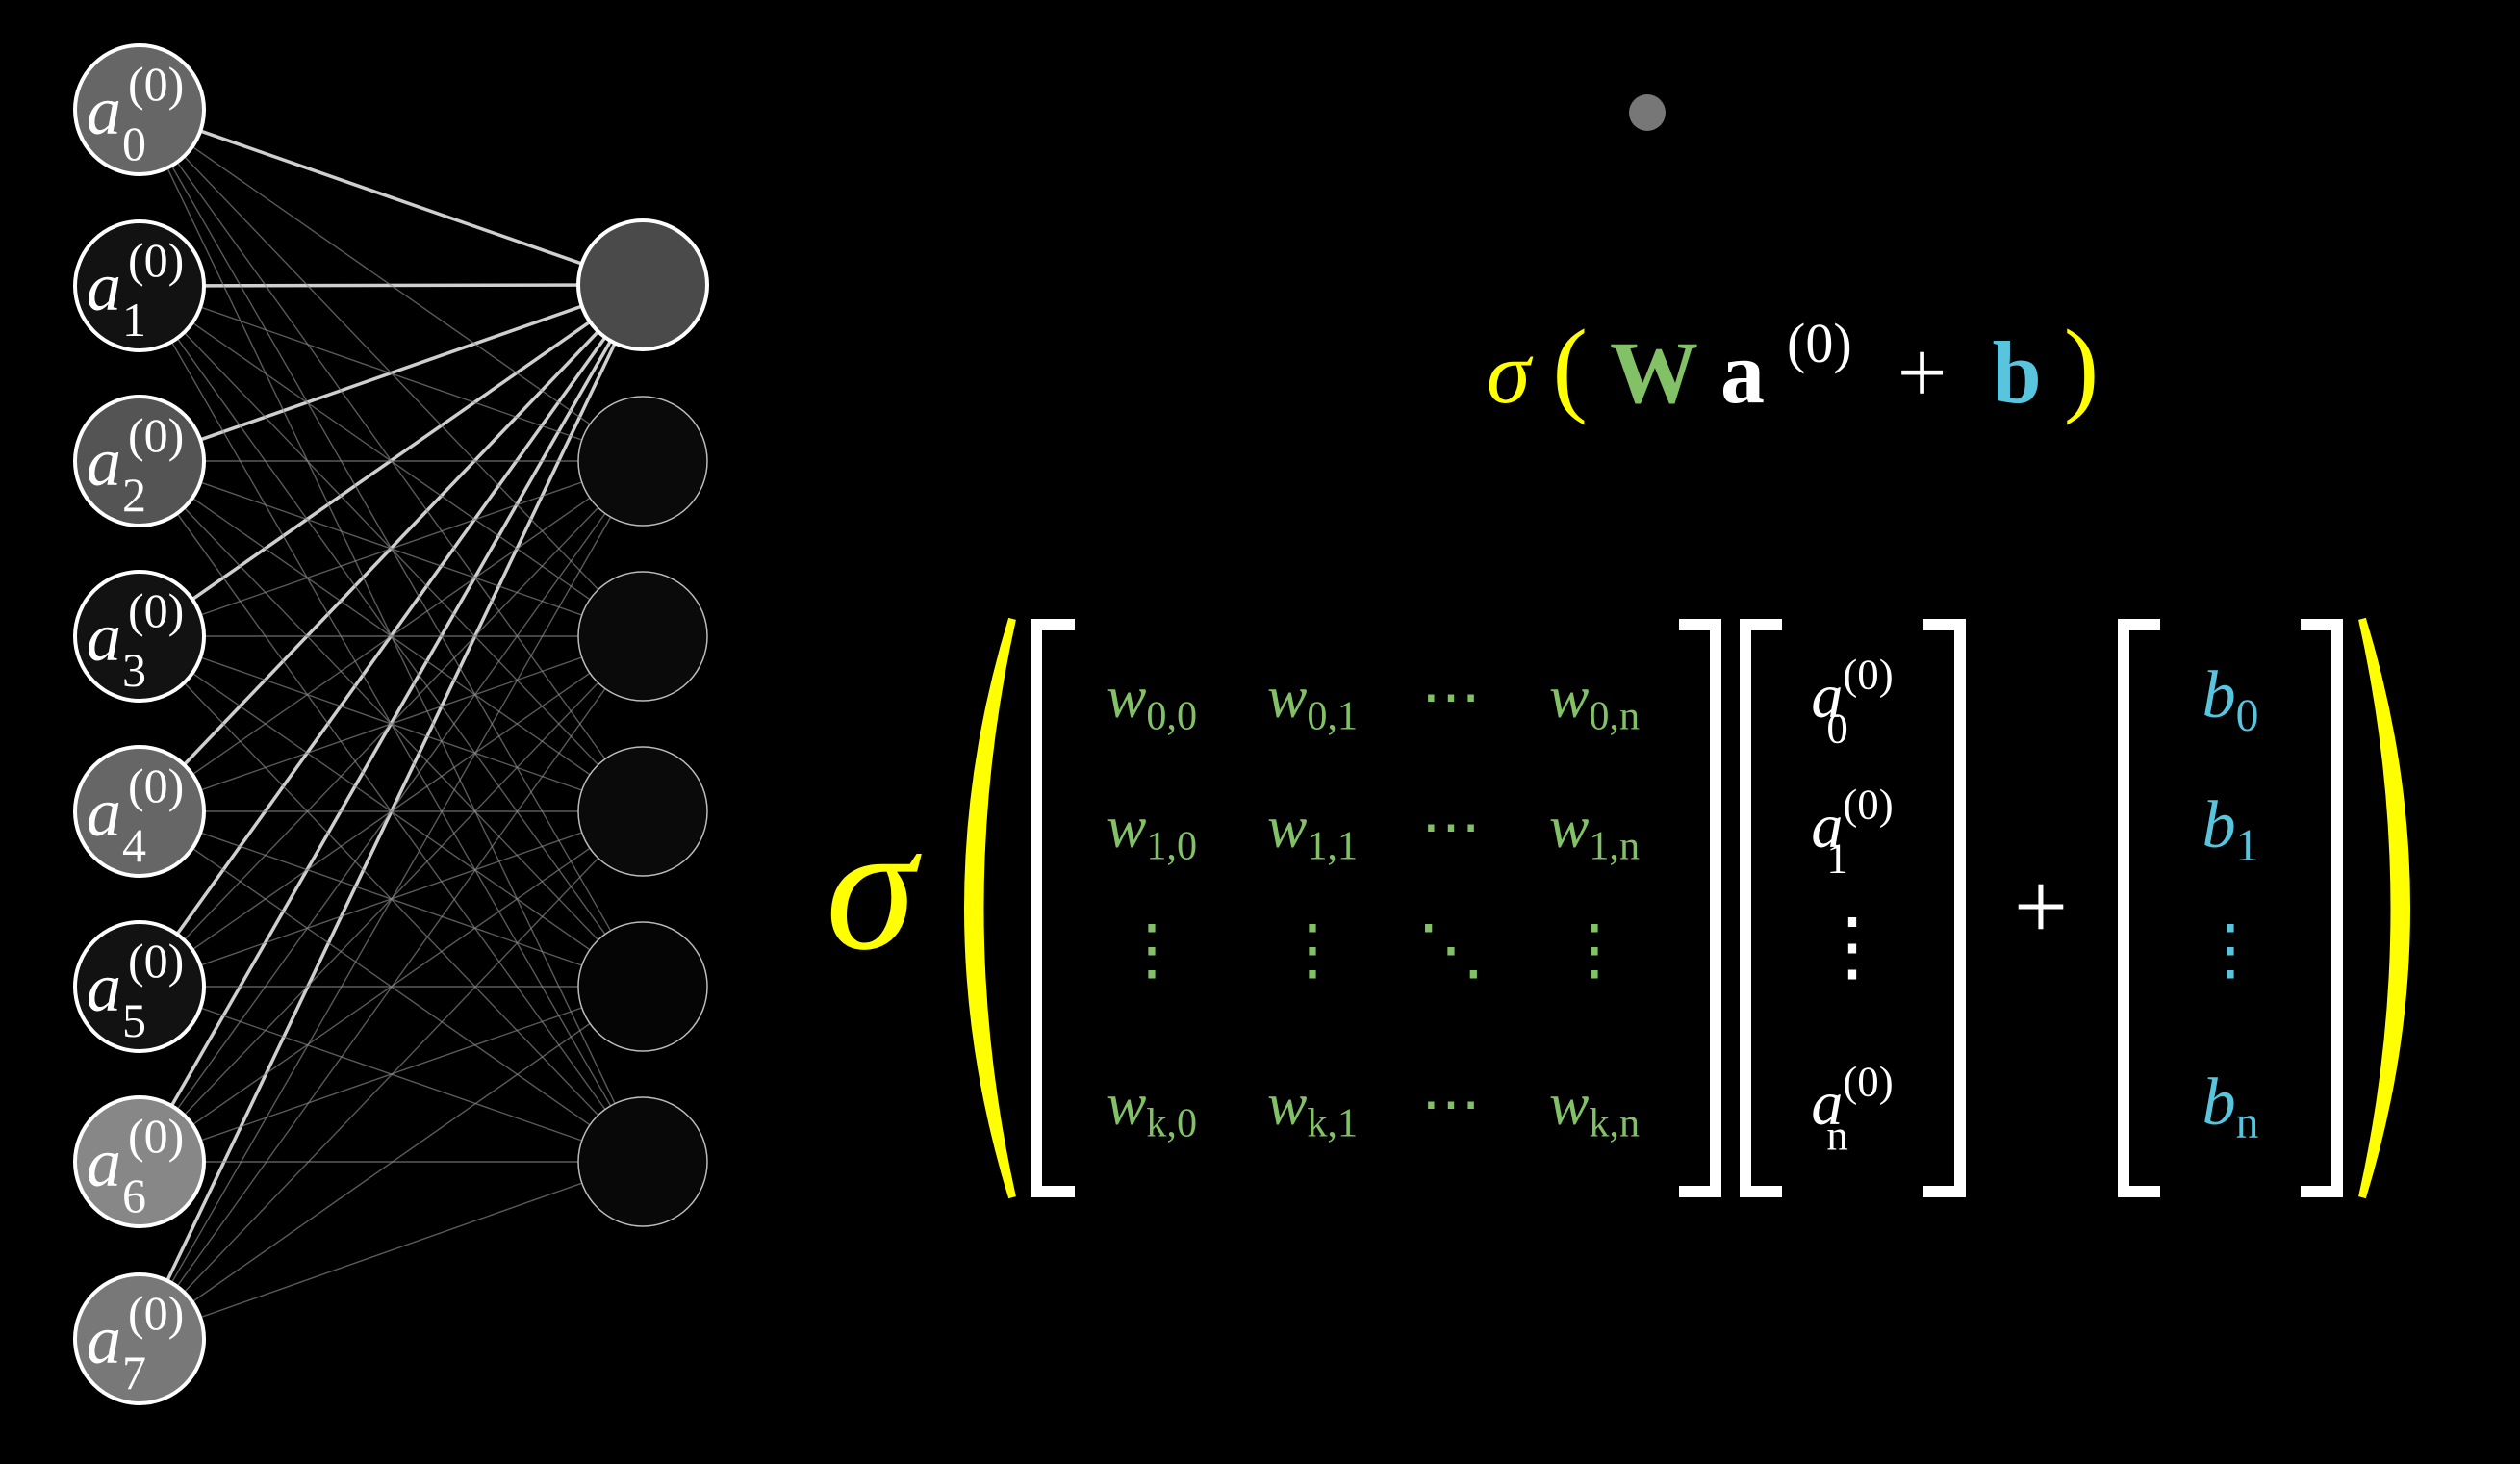  What do you see at coordinates (1654, 372) in the screenshot?
I see `compact-W: W` at bounding box center [1654, 372].